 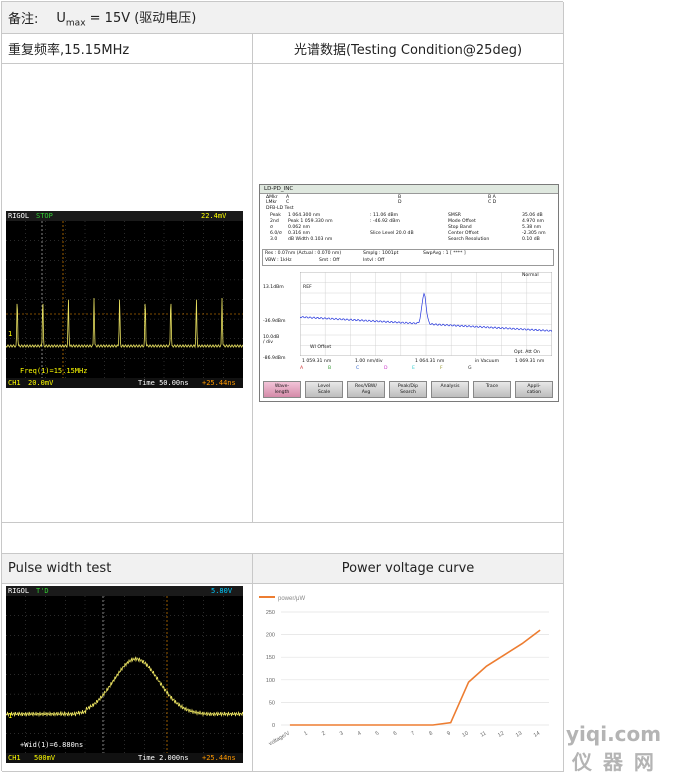 I want to click on osa-result-cell: Search Resolution, so click(x=469, y=239).